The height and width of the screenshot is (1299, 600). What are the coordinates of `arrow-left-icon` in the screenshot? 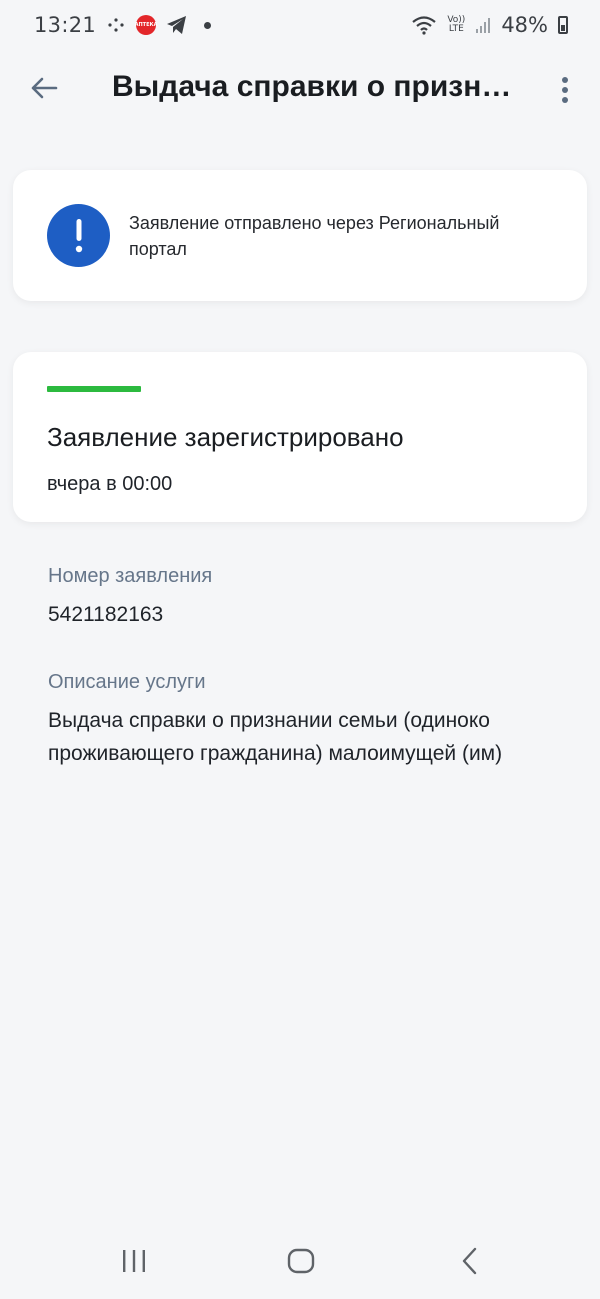 It's located at (44, 88).